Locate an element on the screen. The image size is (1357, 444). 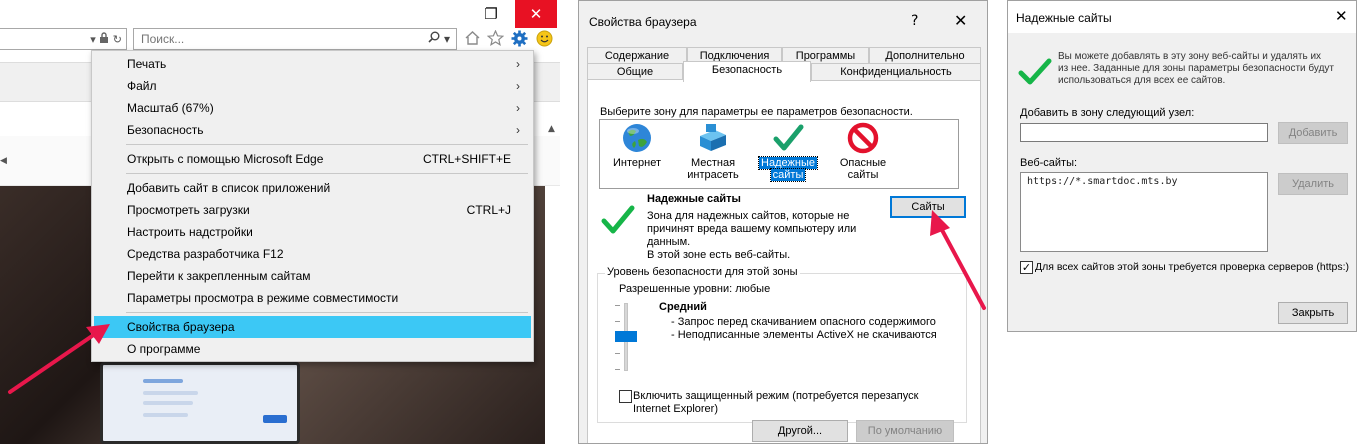
add-site-label: Добавить в зону следующий узел: is located at coordinates (1107, 113).